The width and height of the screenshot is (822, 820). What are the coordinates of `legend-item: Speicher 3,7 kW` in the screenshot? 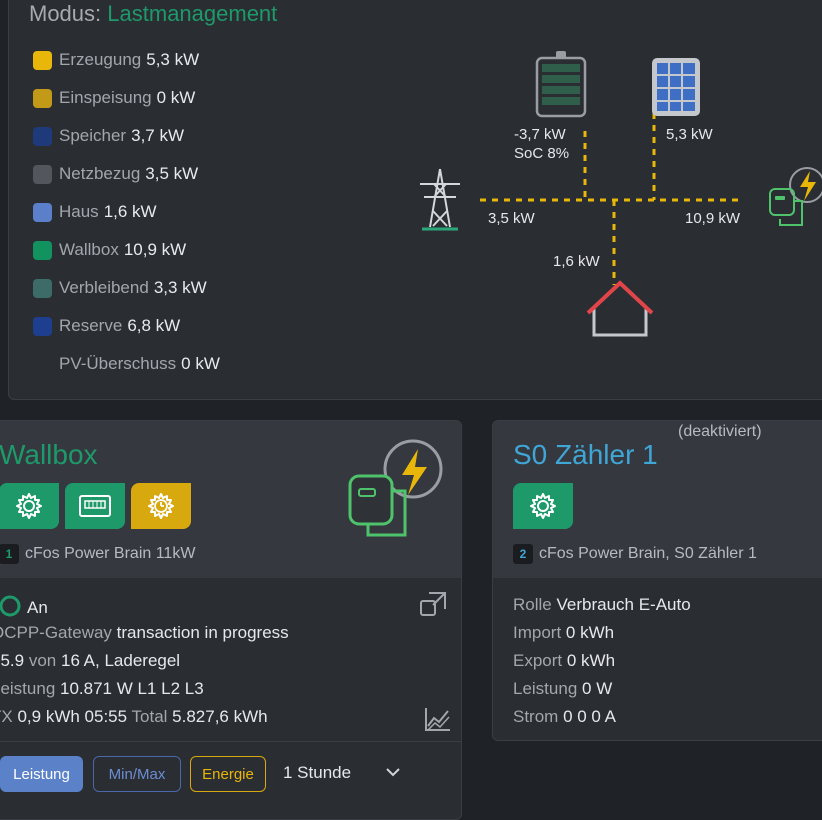 It's located at (126, 136).